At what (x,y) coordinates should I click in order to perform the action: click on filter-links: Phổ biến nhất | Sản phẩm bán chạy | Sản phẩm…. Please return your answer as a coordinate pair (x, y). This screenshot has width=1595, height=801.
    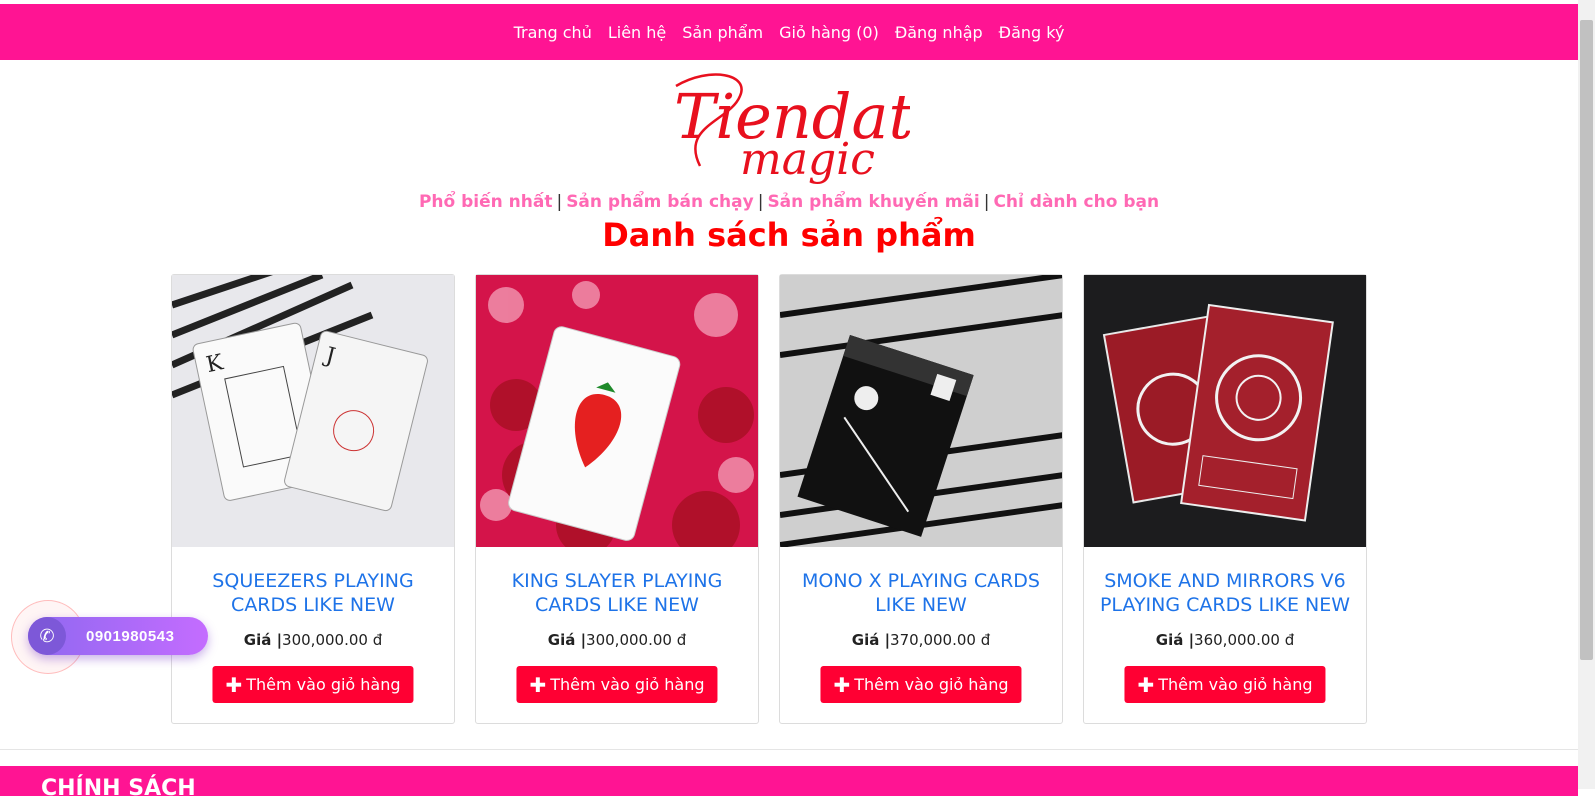
    Looking at the image, I should click on (789, 202).